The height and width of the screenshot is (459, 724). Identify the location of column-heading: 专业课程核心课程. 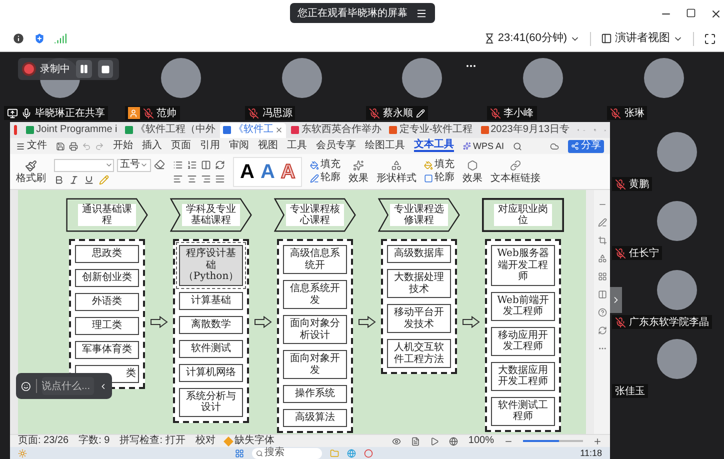
(315, 215).